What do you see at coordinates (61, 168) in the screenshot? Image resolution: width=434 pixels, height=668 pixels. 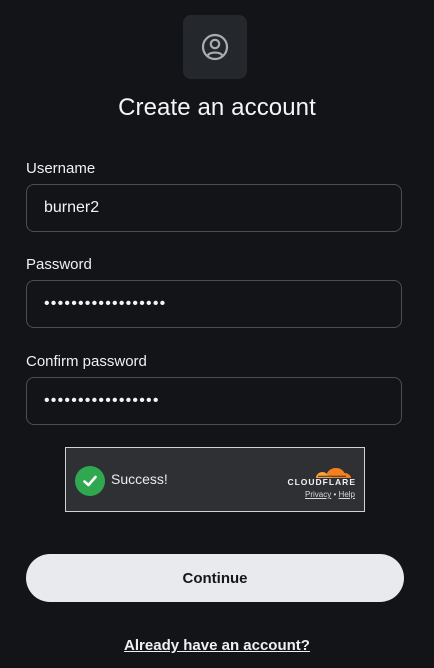 I see `username-label: Username` at bounding box center [61, 168].